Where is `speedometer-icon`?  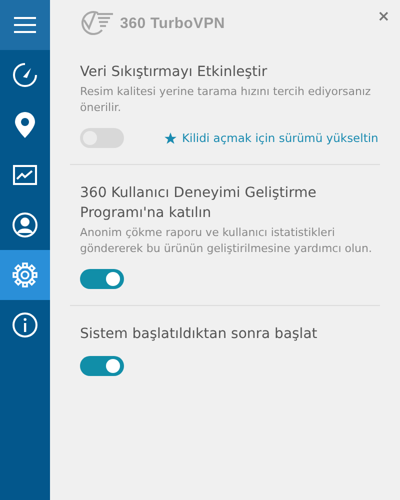 speedometer-icon is located at coordinates (25, 75).